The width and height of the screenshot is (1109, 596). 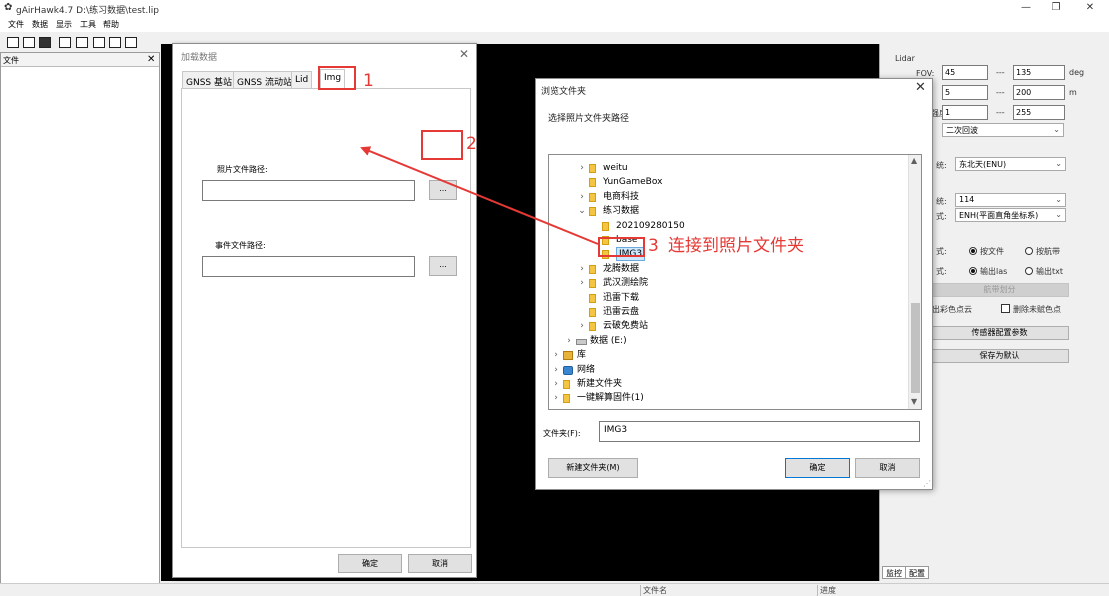 What do you see at coordinates (337, 78) in the screenshot?
I see `annotation-box-img-tab` at bounding box center [337, 78].